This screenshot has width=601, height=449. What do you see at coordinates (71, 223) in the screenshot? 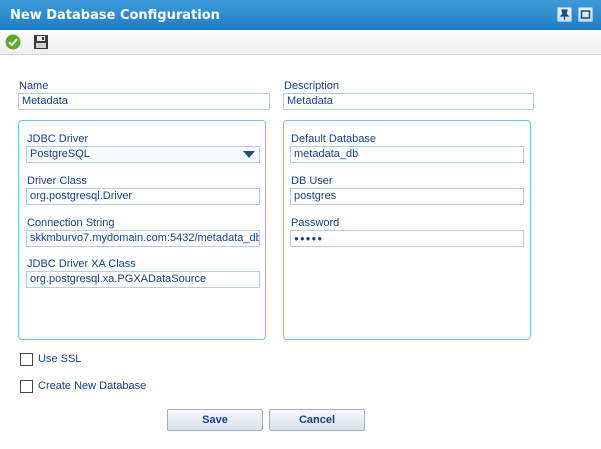
I see `connection-string-label: Connection String` at bounding box center [71, 223].